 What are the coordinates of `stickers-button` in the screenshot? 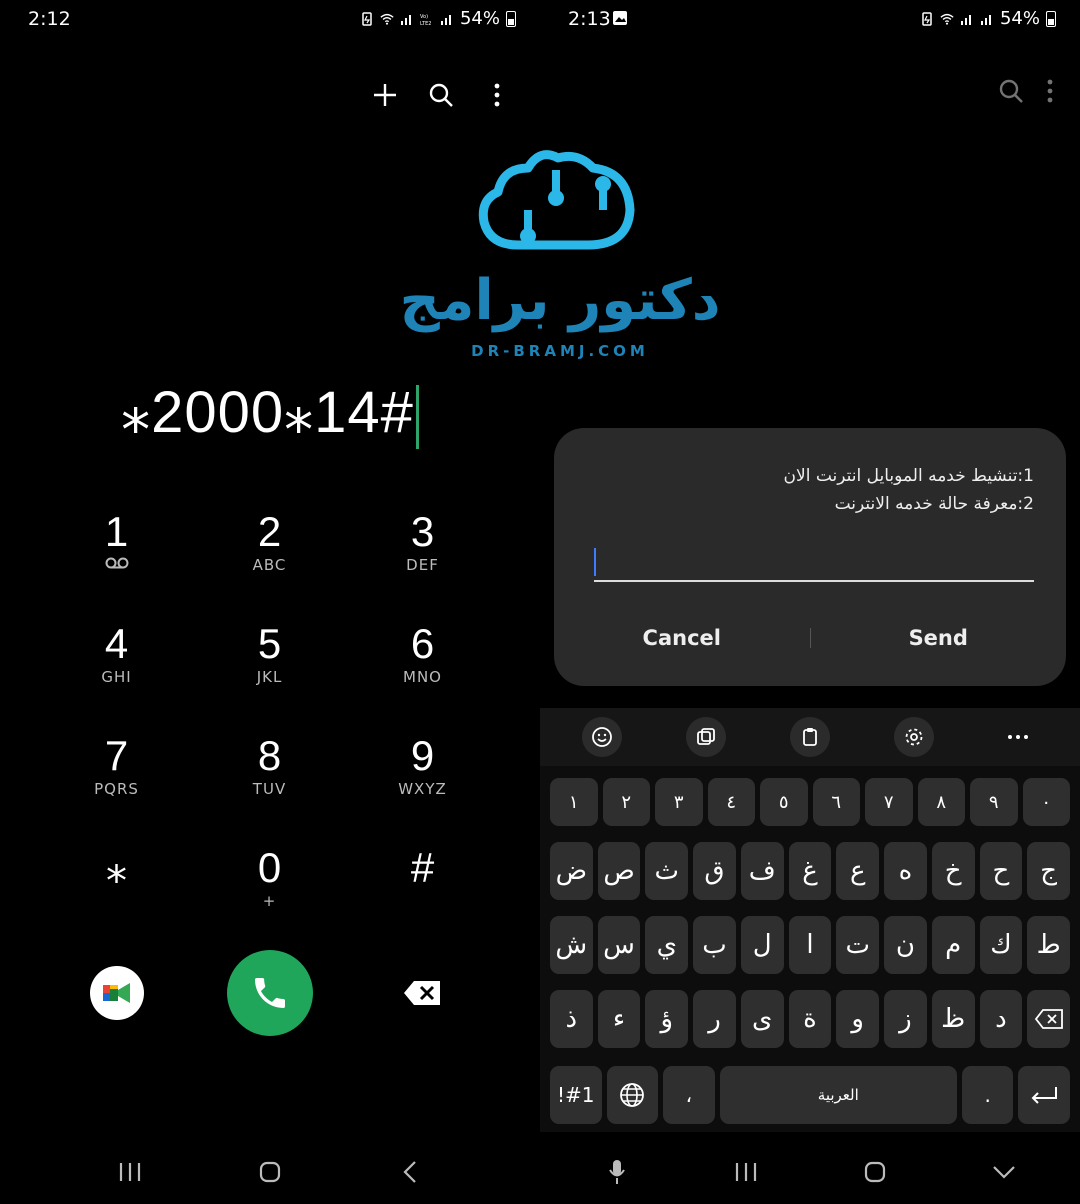 It's located at (706, 737).